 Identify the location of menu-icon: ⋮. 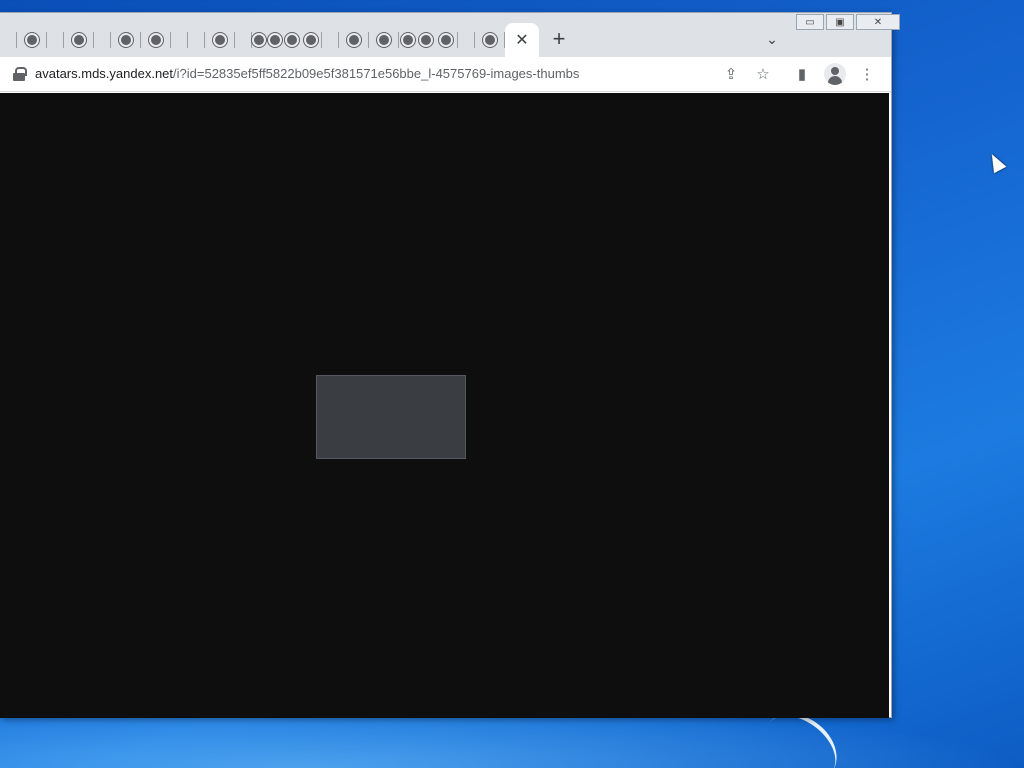
(867, 74).